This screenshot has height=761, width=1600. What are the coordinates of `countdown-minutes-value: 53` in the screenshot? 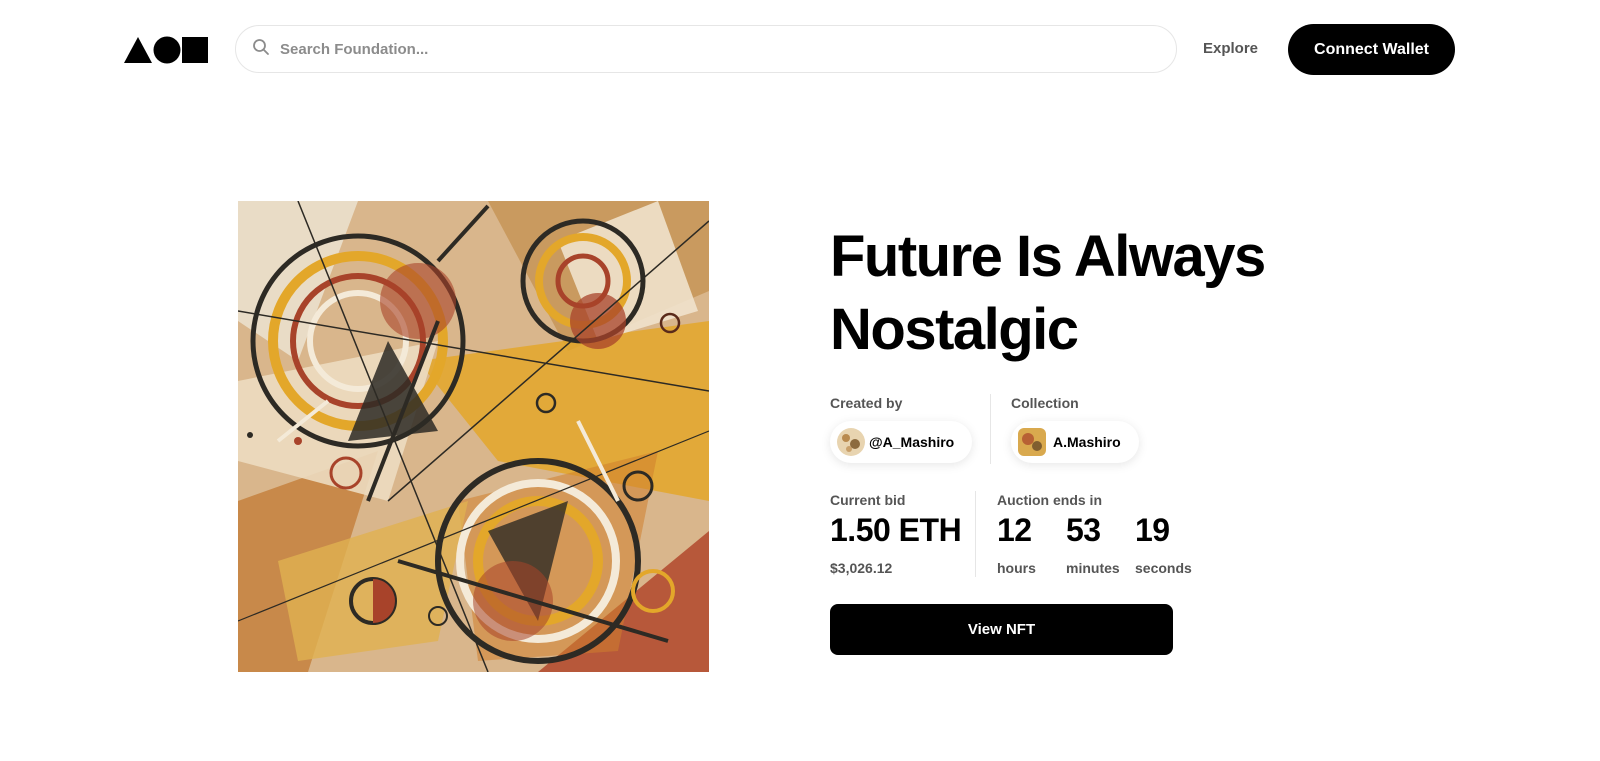 It's located at (1083, 530).